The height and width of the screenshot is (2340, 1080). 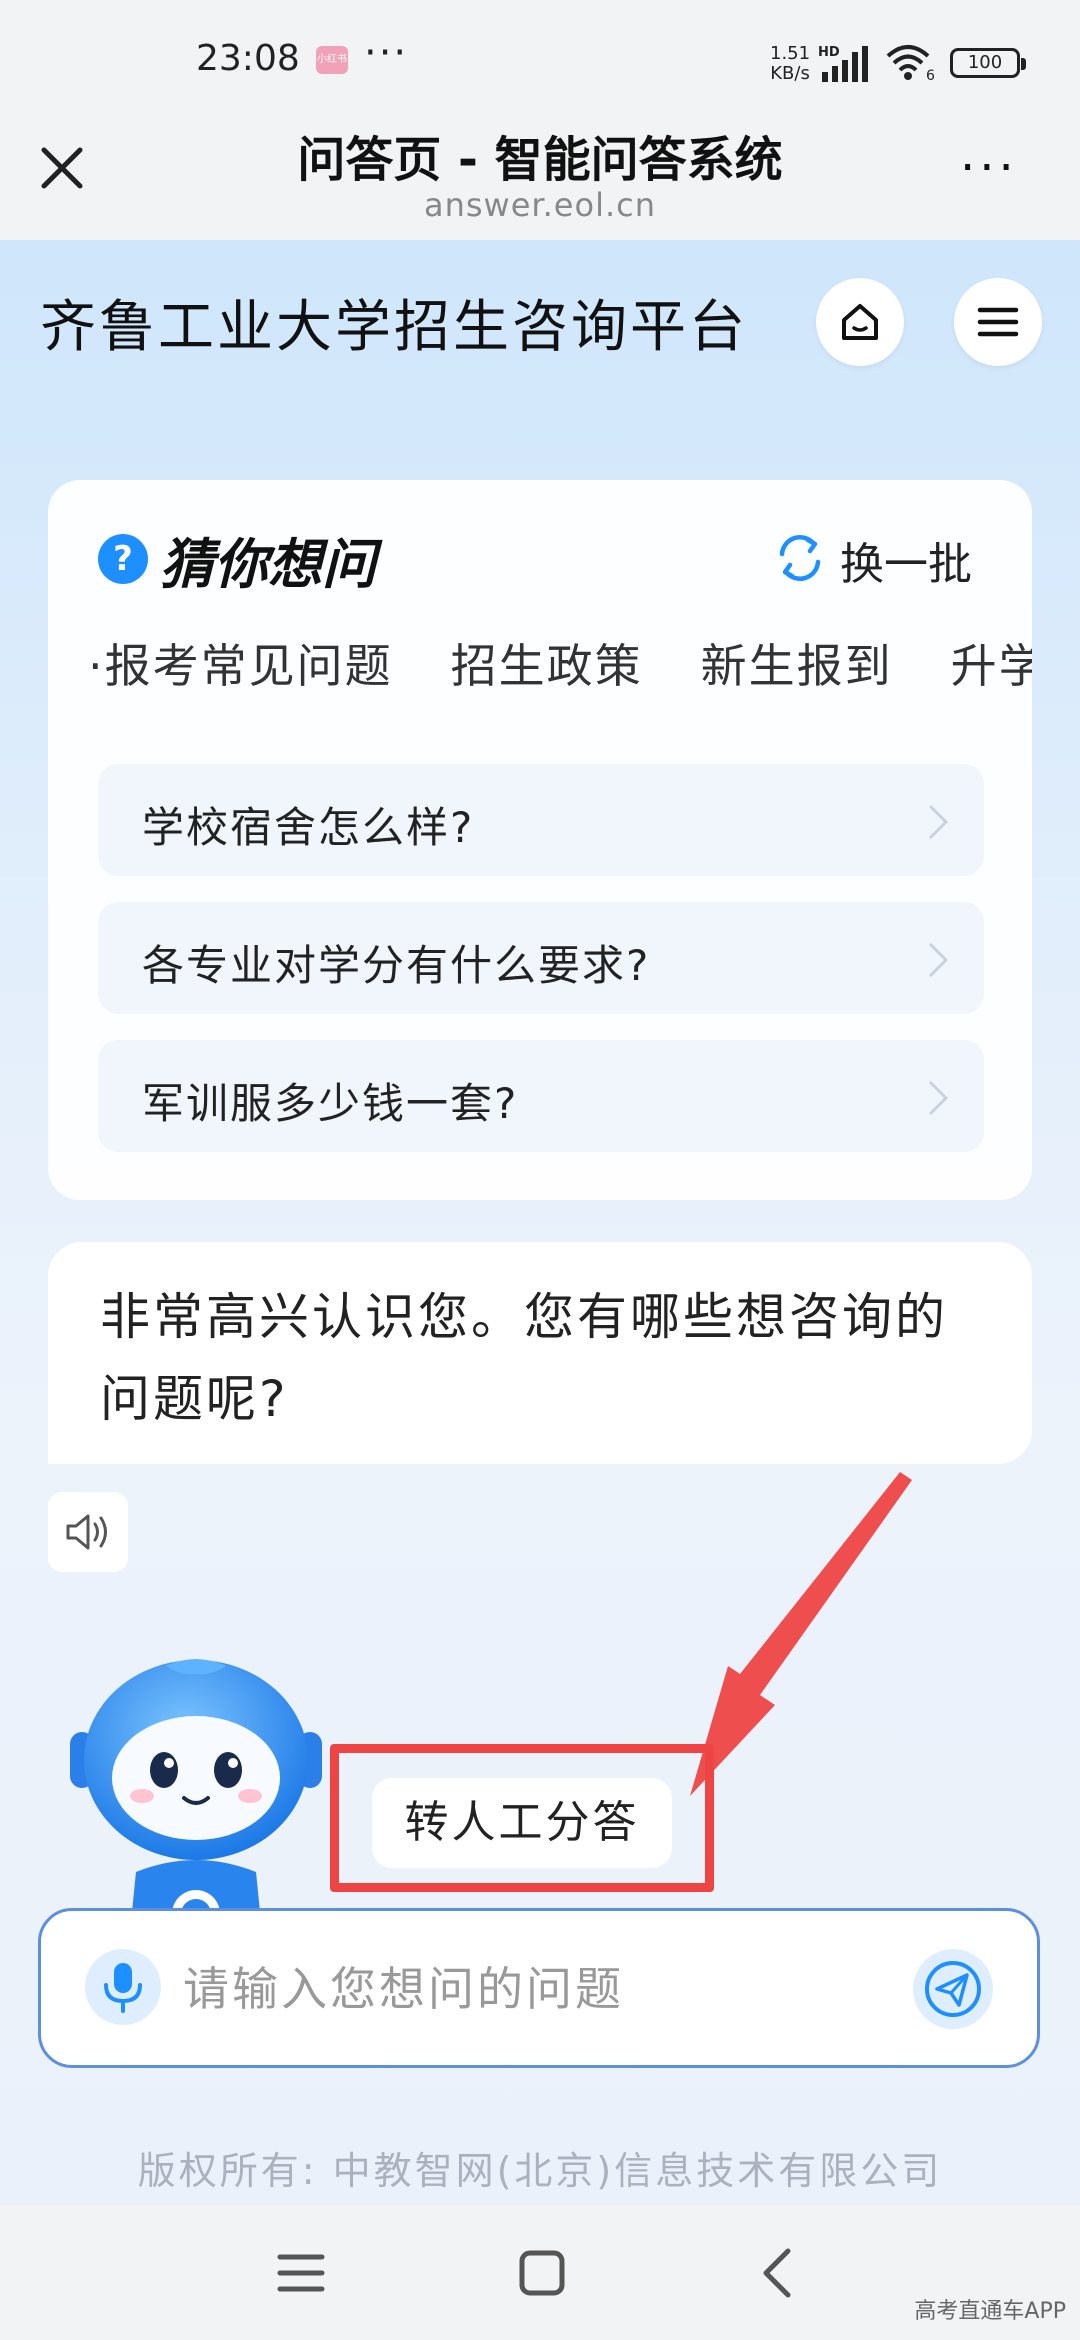 What do you see at coordinates (995, 168) in the screenshot?
I see `more-options-button: ···` at bounding box center [995, 168].